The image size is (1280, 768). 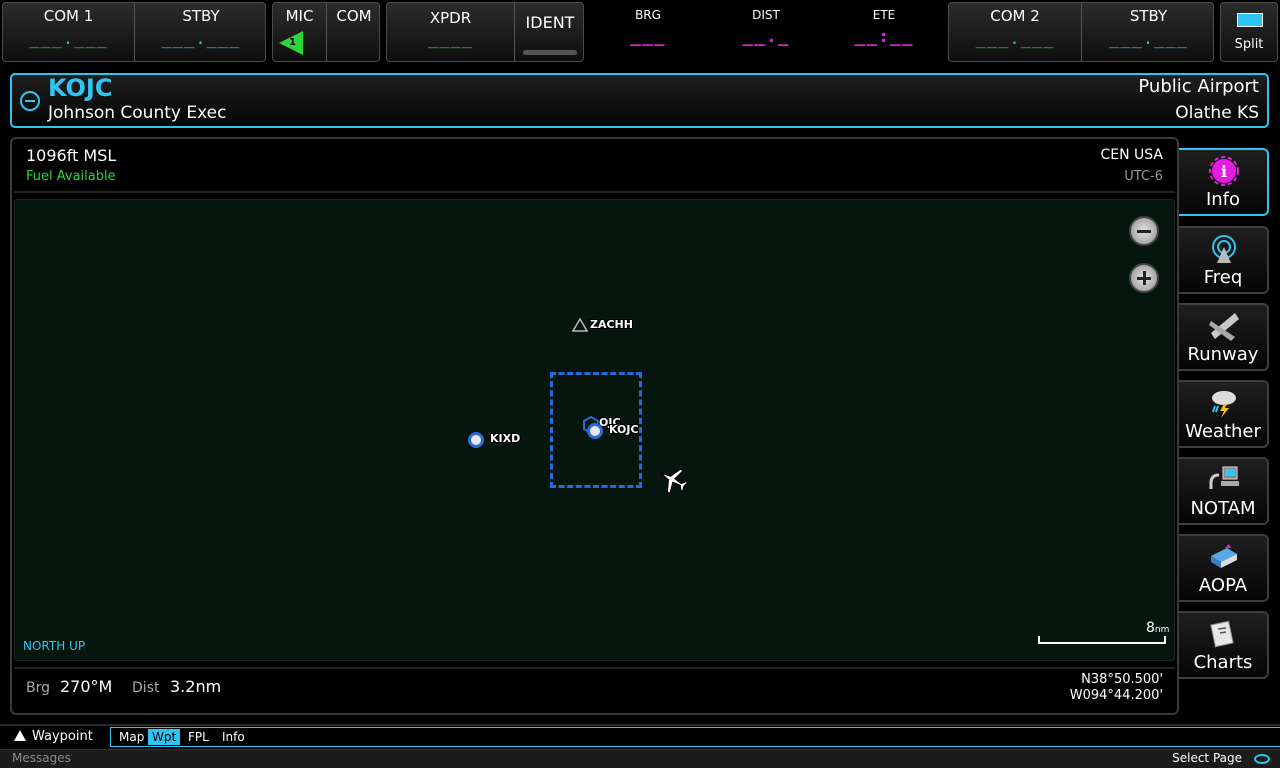 I want to click on page-tab-fpl: FPL, so click(x=198, y=737).